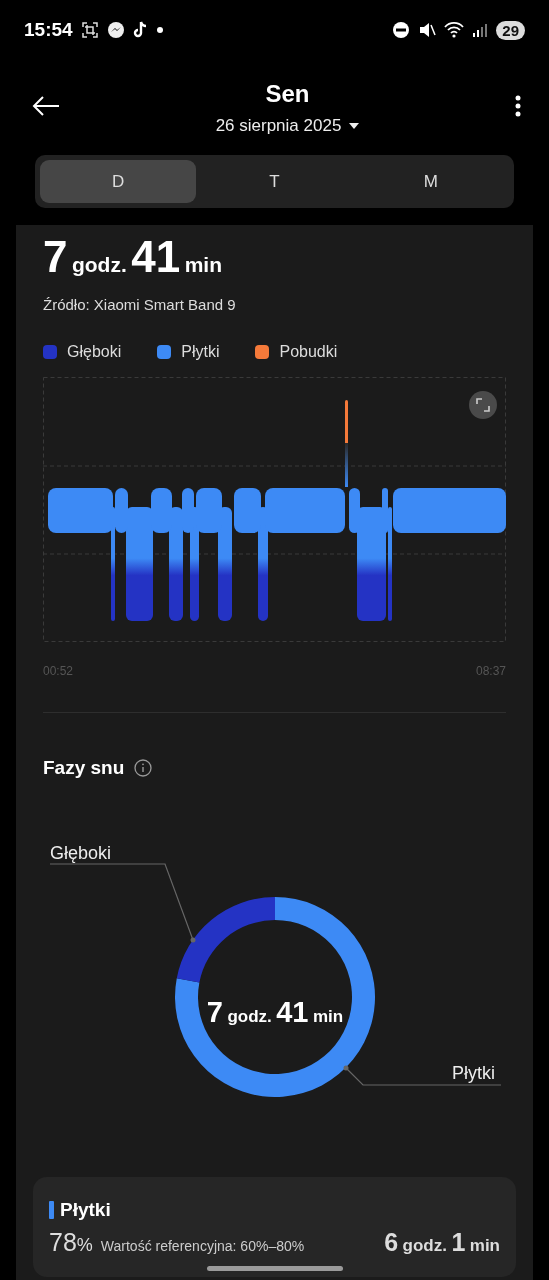 This screenshot has height=1280, width=549. Describe the element at coordinates (427, 30) in the screenshot. I see `mute-icon` at that location.